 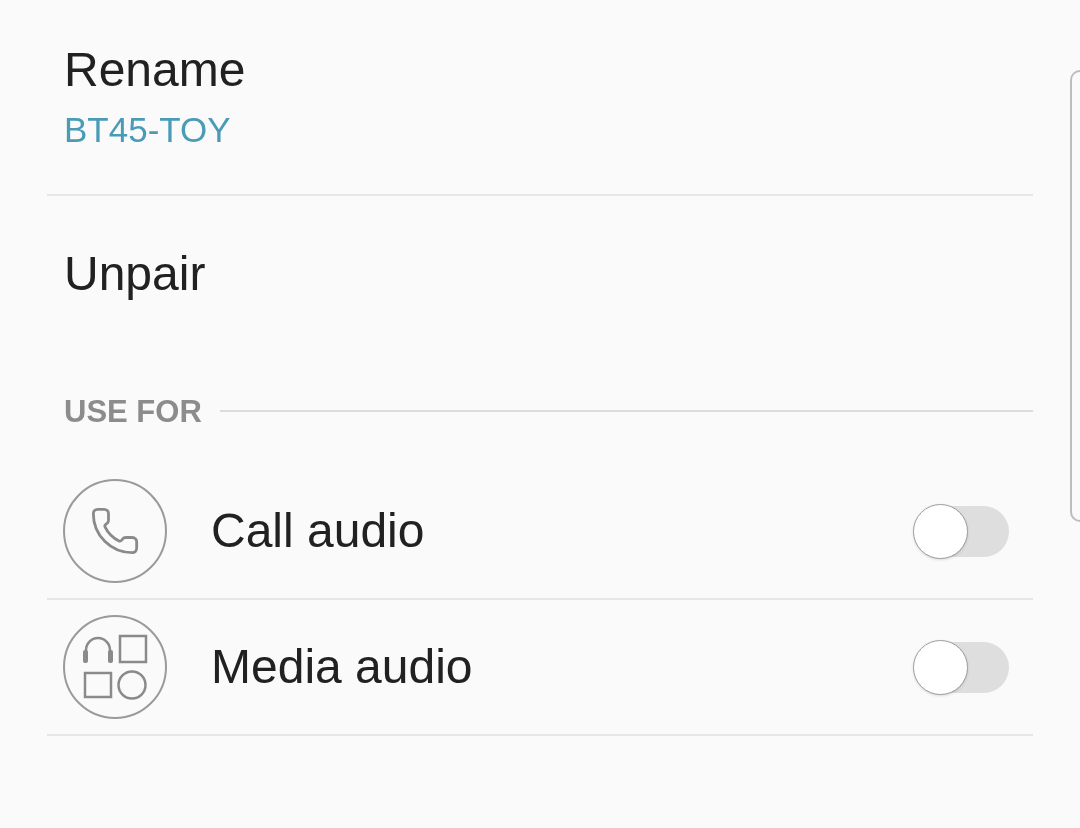 I want to click on profile-label: Call audio, so click(x=318, y=531).